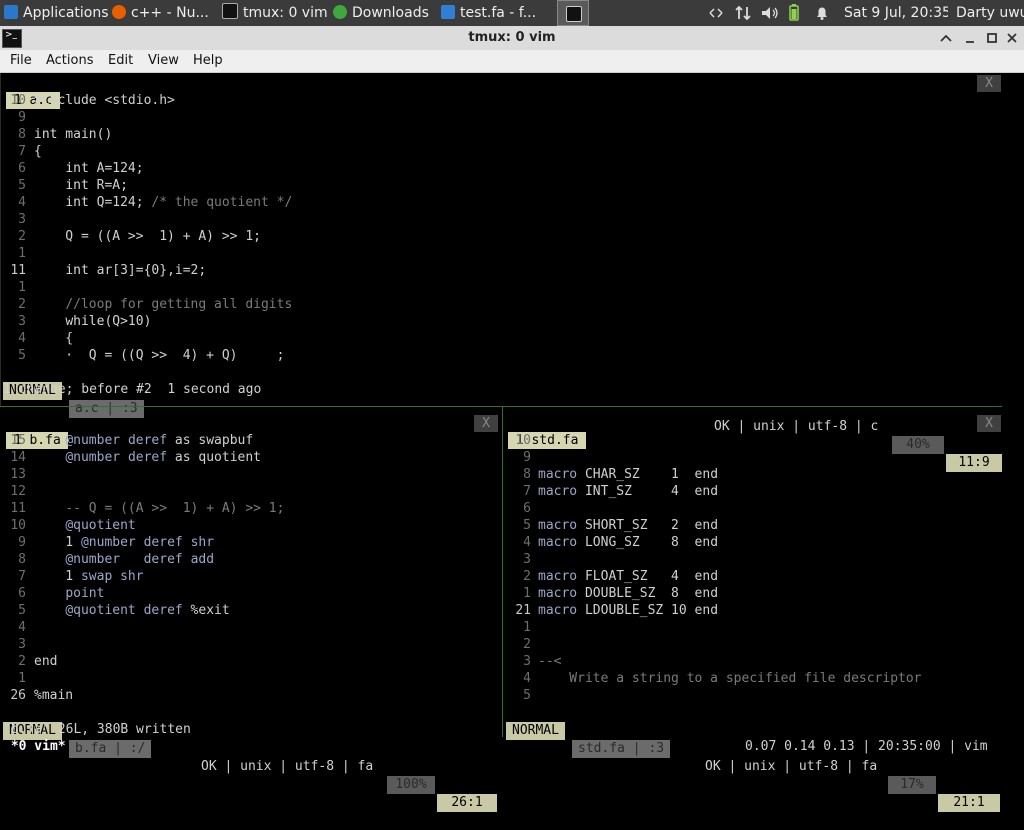  Describe the element at coordinates (120, 60) in the screenshot. I see `menu-edit: Edit` at that location.